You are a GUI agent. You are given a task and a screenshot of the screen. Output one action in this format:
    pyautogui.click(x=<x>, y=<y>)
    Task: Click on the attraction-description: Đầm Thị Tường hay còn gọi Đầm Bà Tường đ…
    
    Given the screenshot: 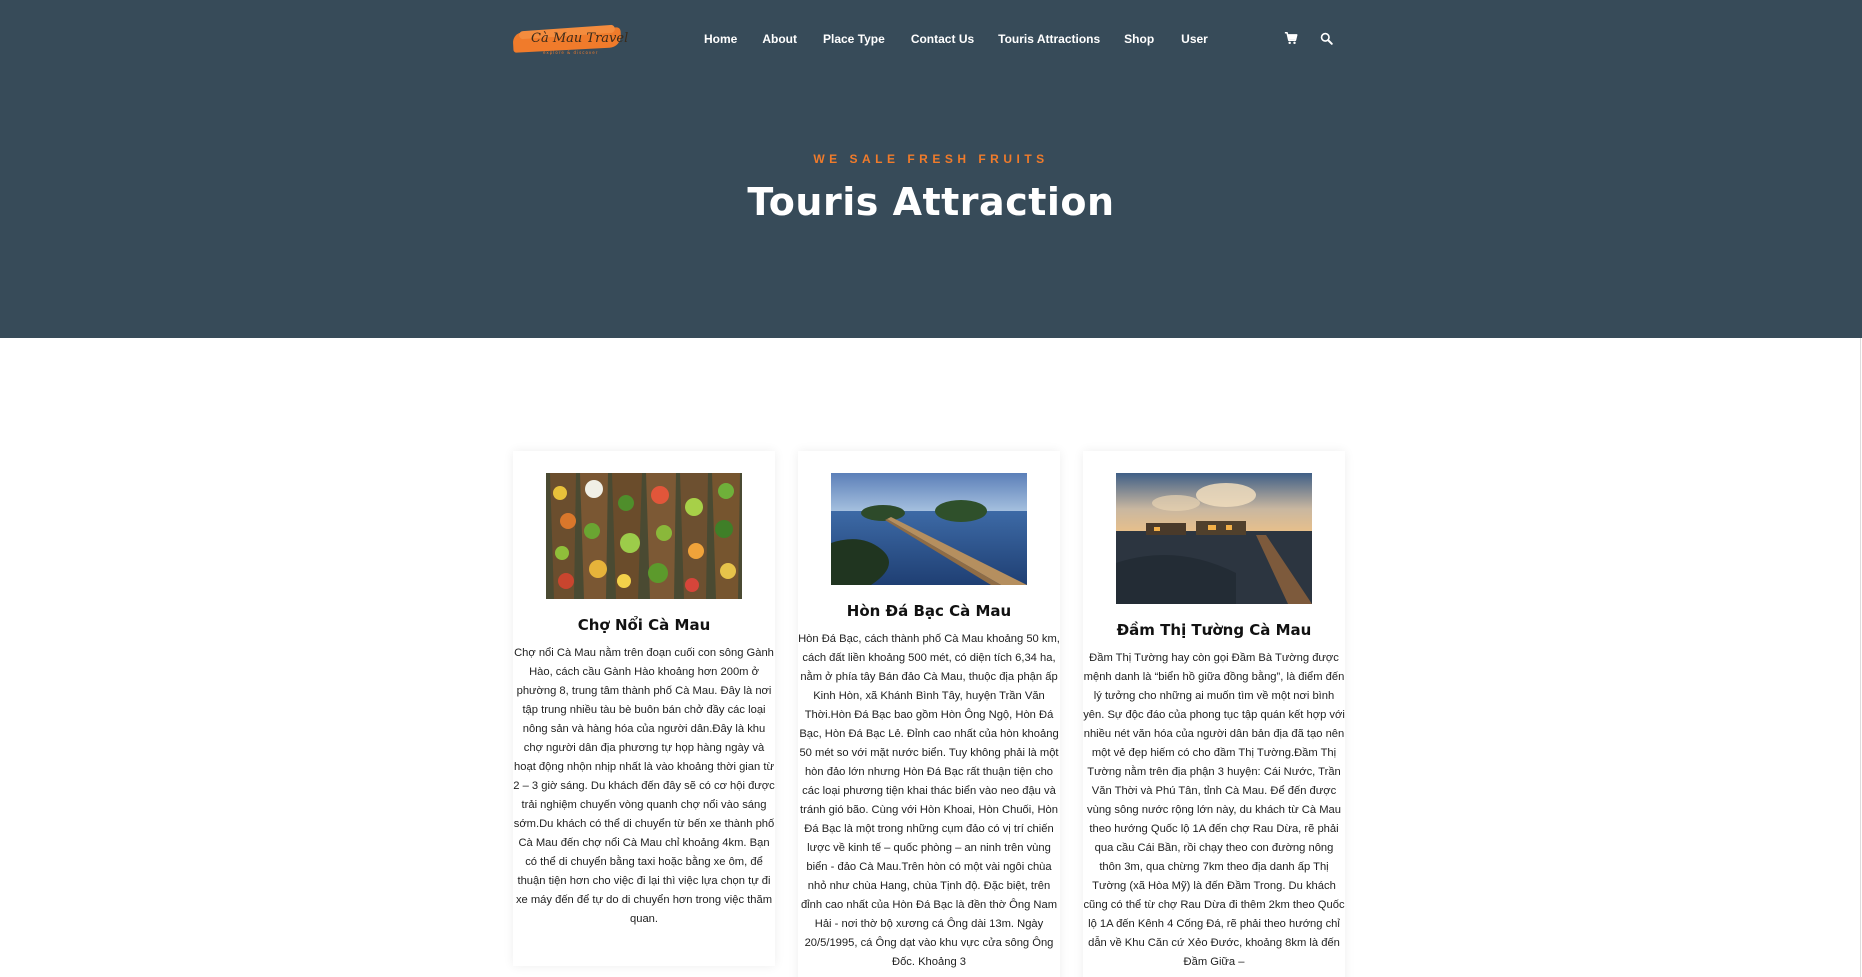 What is the action you would take?
    pyautogui.click(x=1214, y=810)
    